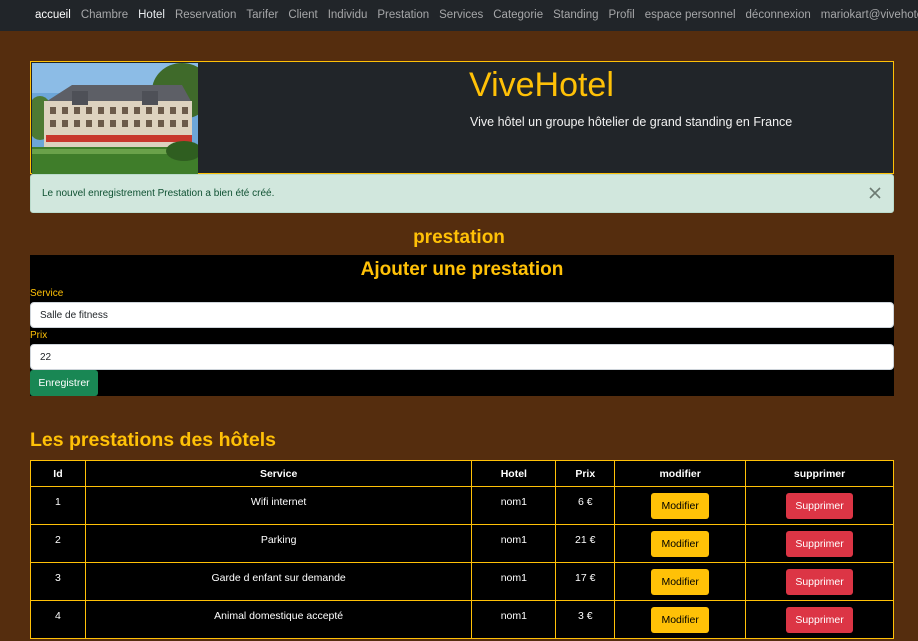 Image resolution: width=918 pixels, height=641 pixels. What do you see at coordinates (58, 619) in the screenshot?
I see `cell-id: 4` at bounding box center [58, 619].